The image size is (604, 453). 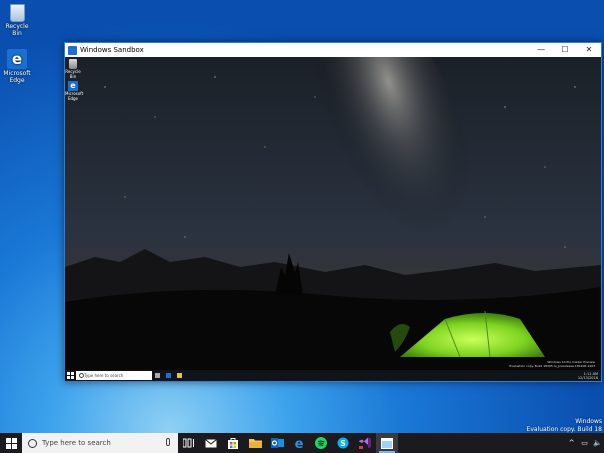 I want to click on inner-search-box: Type here to search, so click(x=114, y=375).